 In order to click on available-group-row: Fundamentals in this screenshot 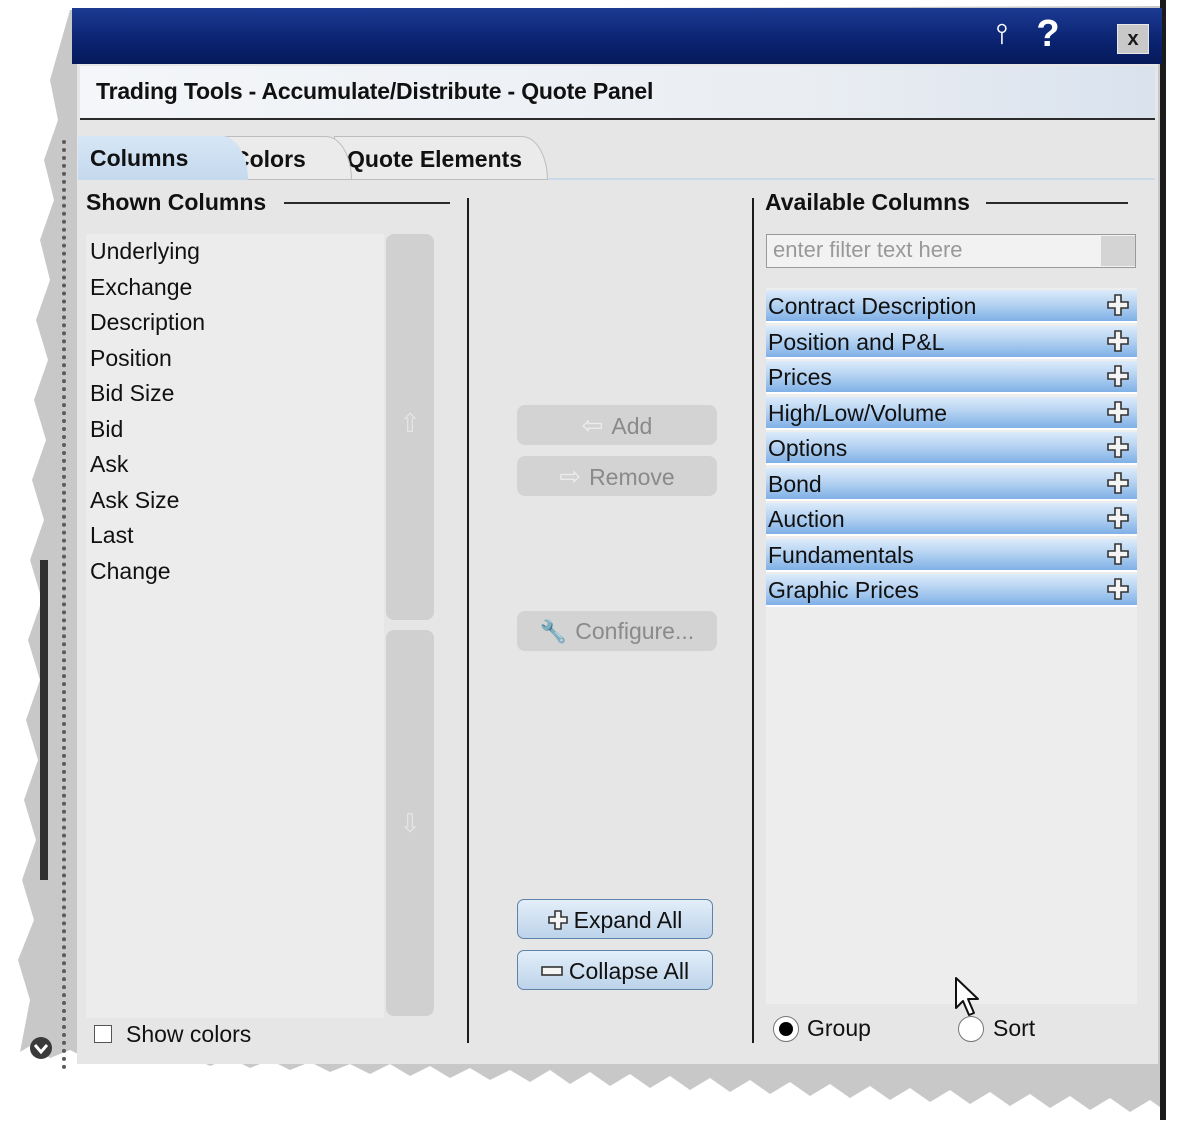, I will do `click(951, 555)`.